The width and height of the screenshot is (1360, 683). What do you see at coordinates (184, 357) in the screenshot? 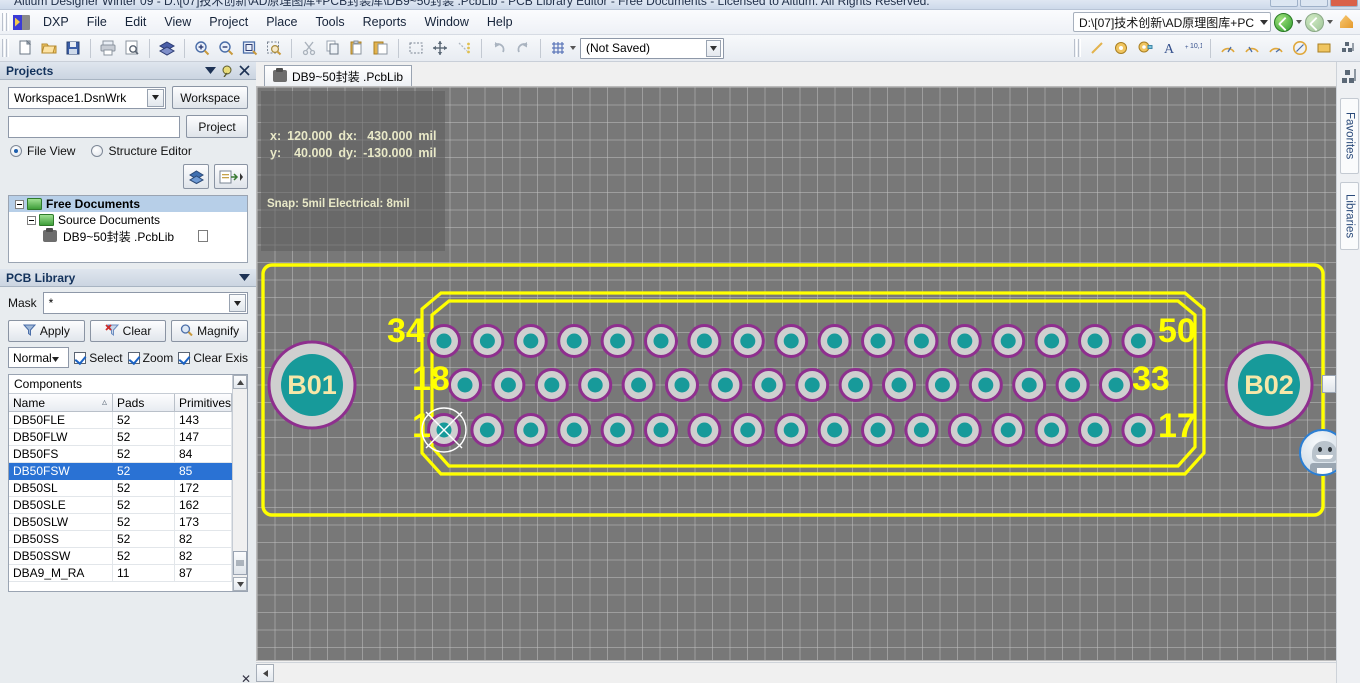
I see `checkbox-indicator-clear-existing` at bounding box center [184, 357].